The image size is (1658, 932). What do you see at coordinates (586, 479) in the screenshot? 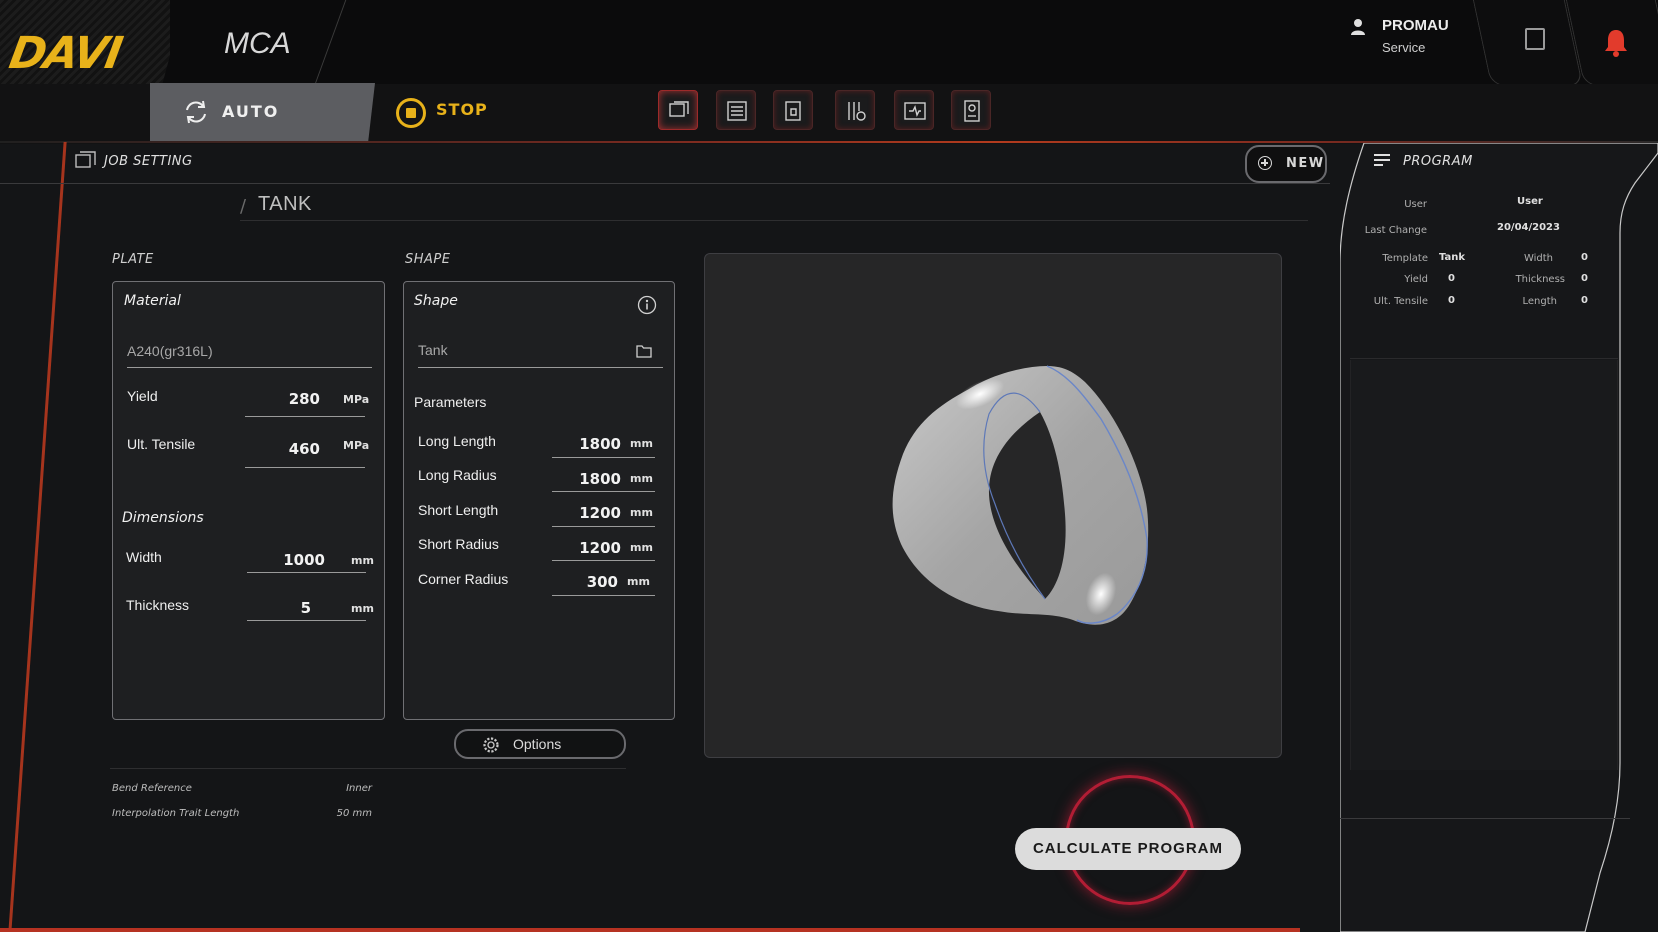
I see `long-radius-input: 1800` at bounding box center [586, 479].